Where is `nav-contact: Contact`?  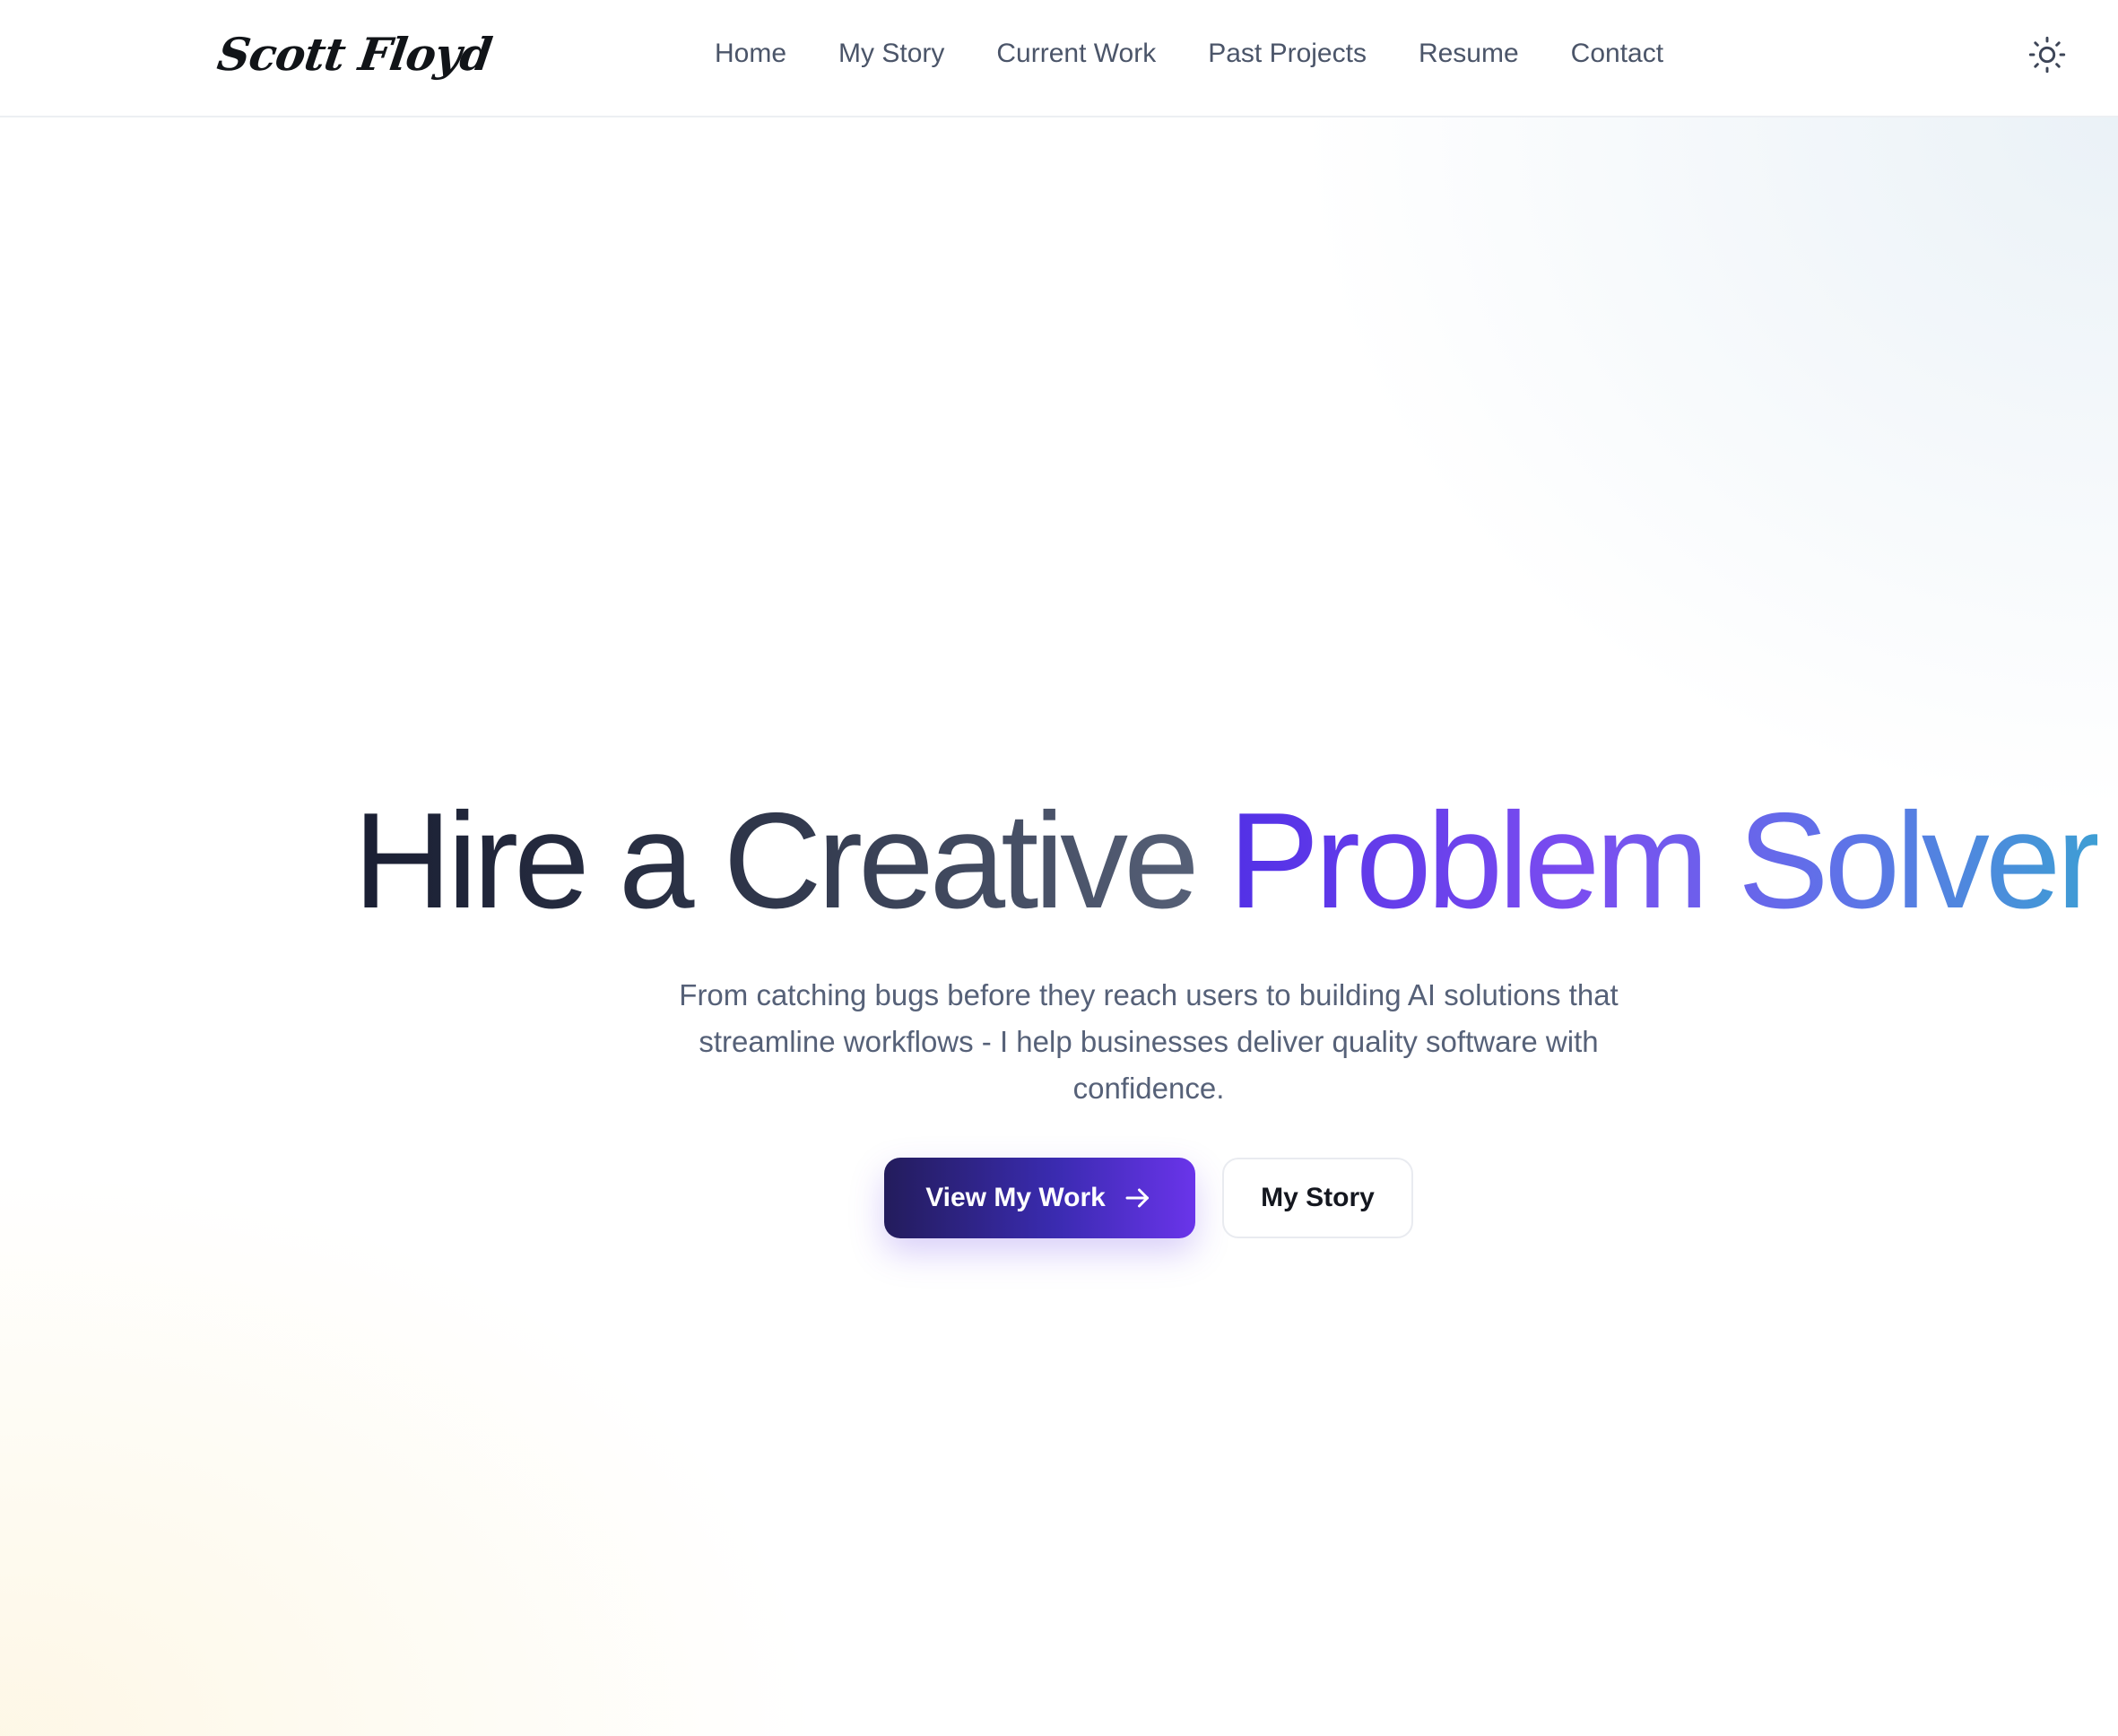 nav-contact: Contact is located at coordinates (1617, 54).